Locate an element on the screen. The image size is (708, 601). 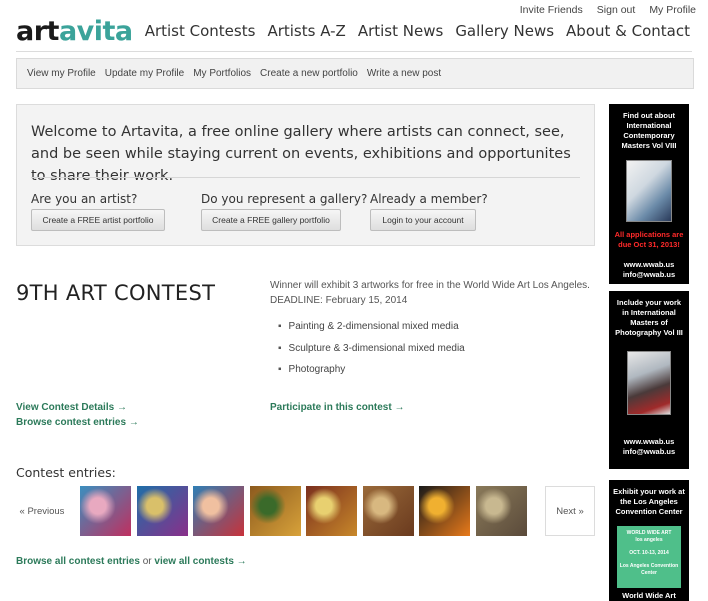
contest-deadline: DEADLINE: February 15, 2014 is located at coordinates (339, 300).